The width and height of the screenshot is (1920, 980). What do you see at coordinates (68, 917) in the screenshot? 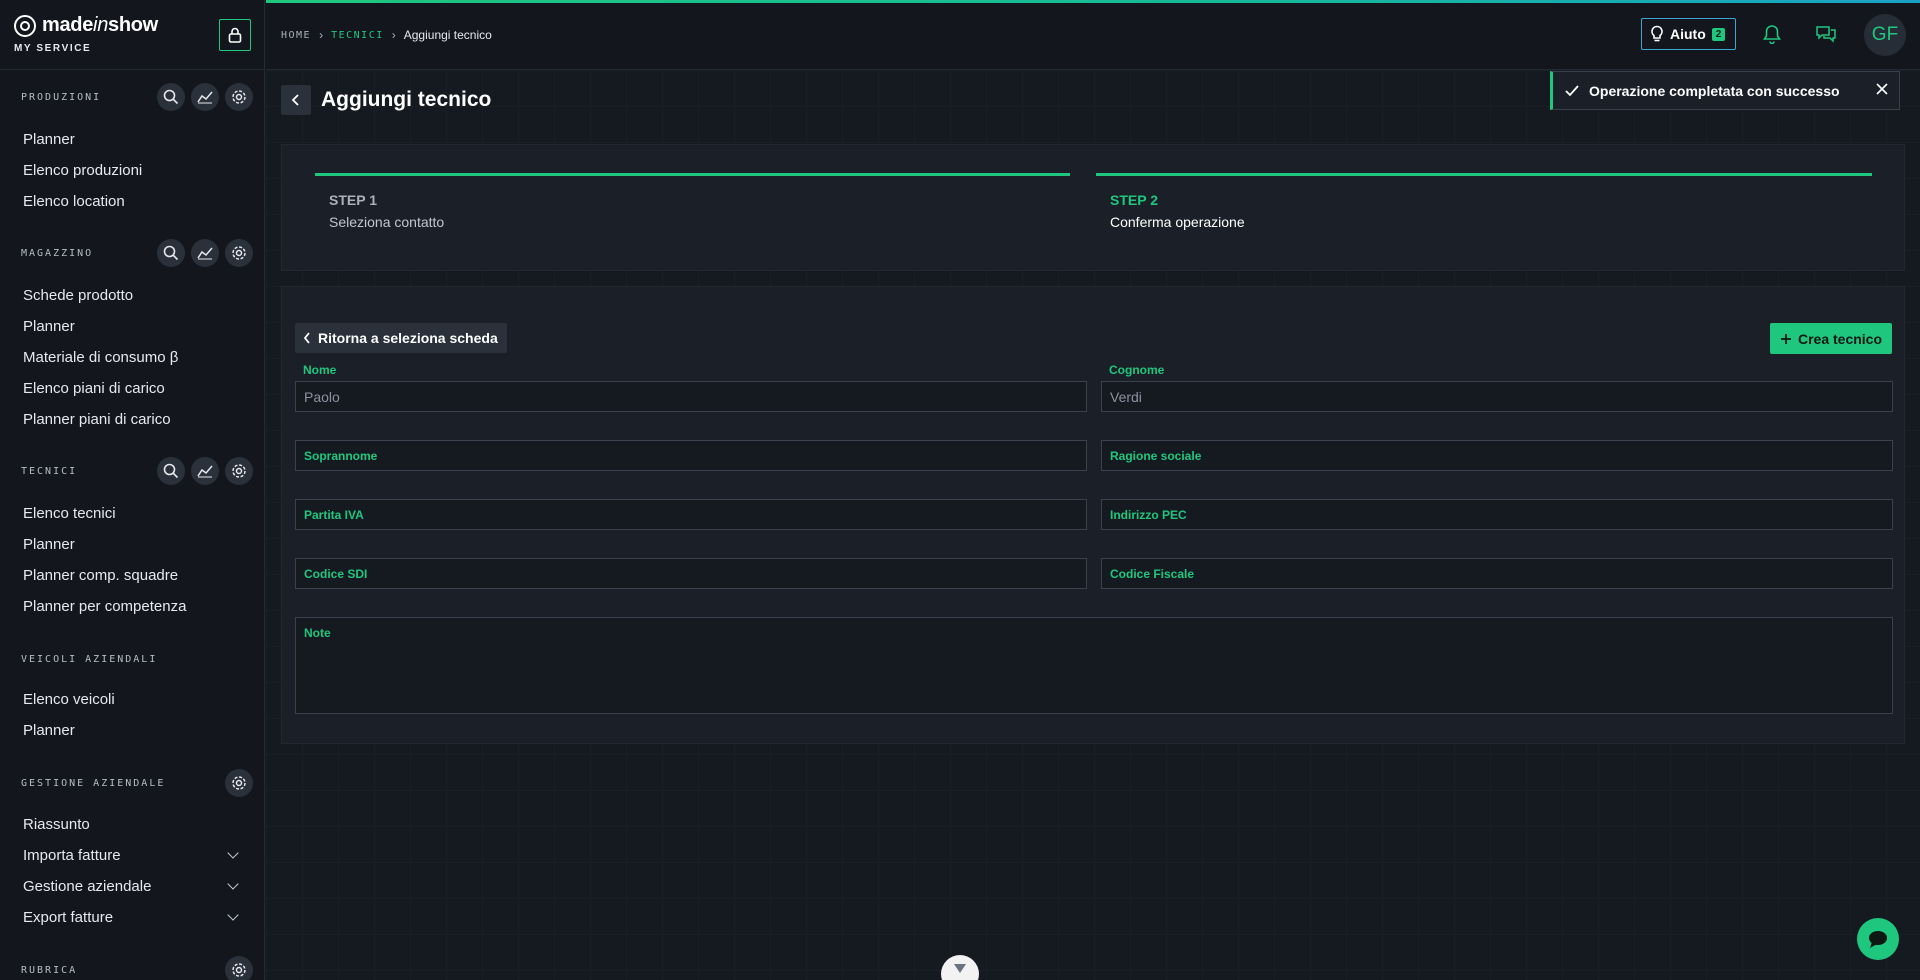
I see `sidebar-item-label: Export fatture` at bounding box center [68, 917].